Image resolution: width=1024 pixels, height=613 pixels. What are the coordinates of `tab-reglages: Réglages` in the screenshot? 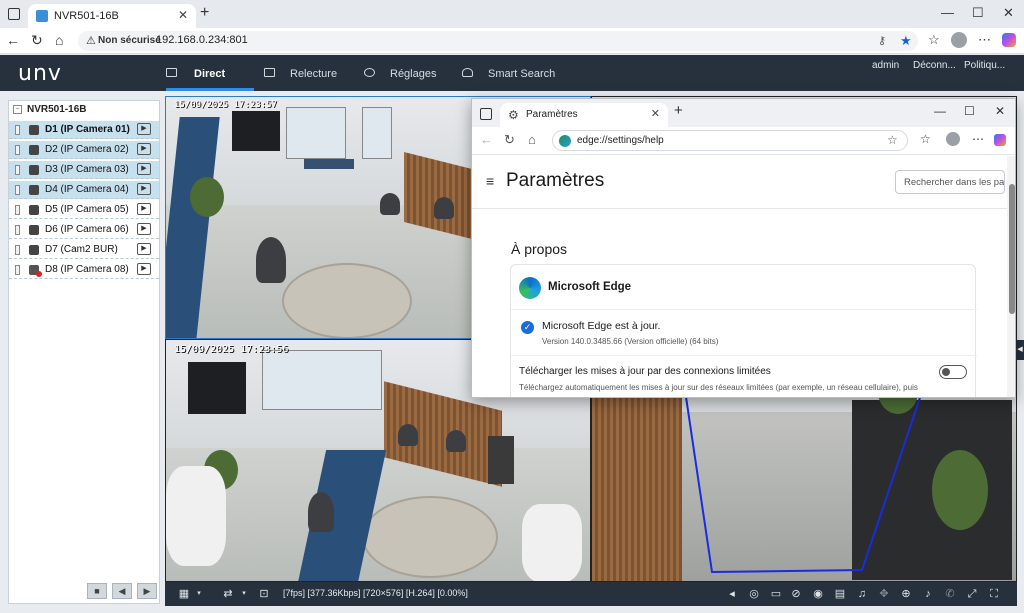 It's located at (404, 73).